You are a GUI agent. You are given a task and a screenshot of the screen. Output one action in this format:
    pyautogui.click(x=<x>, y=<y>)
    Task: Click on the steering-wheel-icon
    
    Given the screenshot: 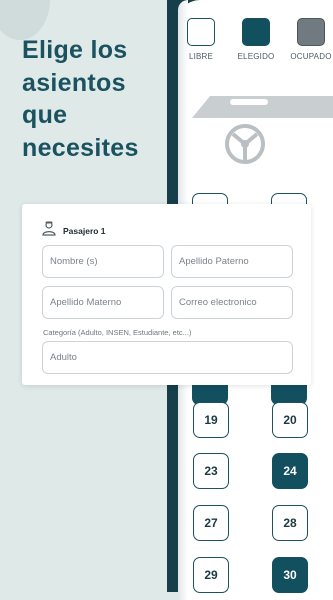 What is the action you would take?
    pyautogui.click(x=245, y=146)
    